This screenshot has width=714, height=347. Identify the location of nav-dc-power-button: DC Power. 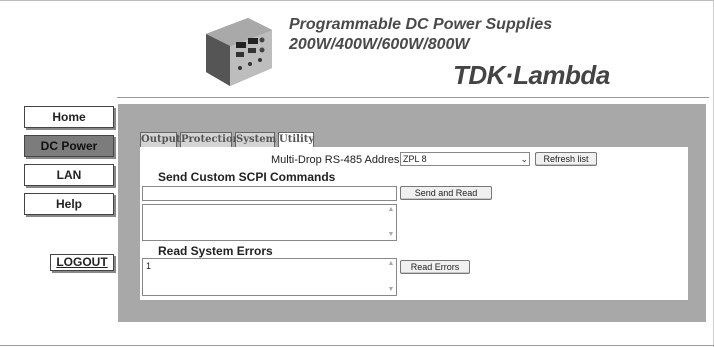
(69, 146).